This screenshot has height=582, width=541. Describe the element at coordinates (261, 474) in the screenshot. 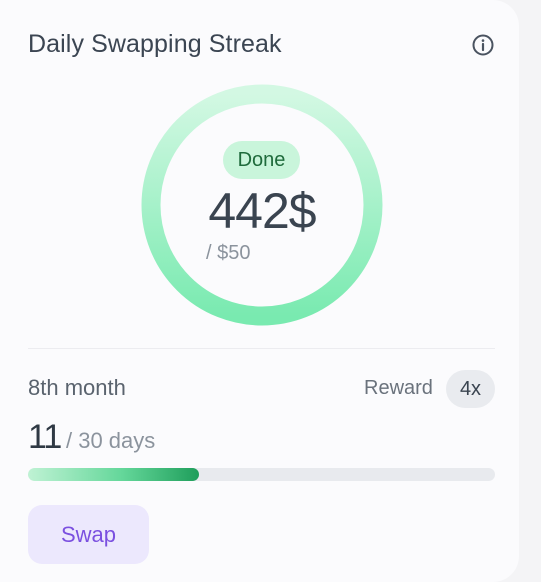

I see `streak-progress-bar` at that location.